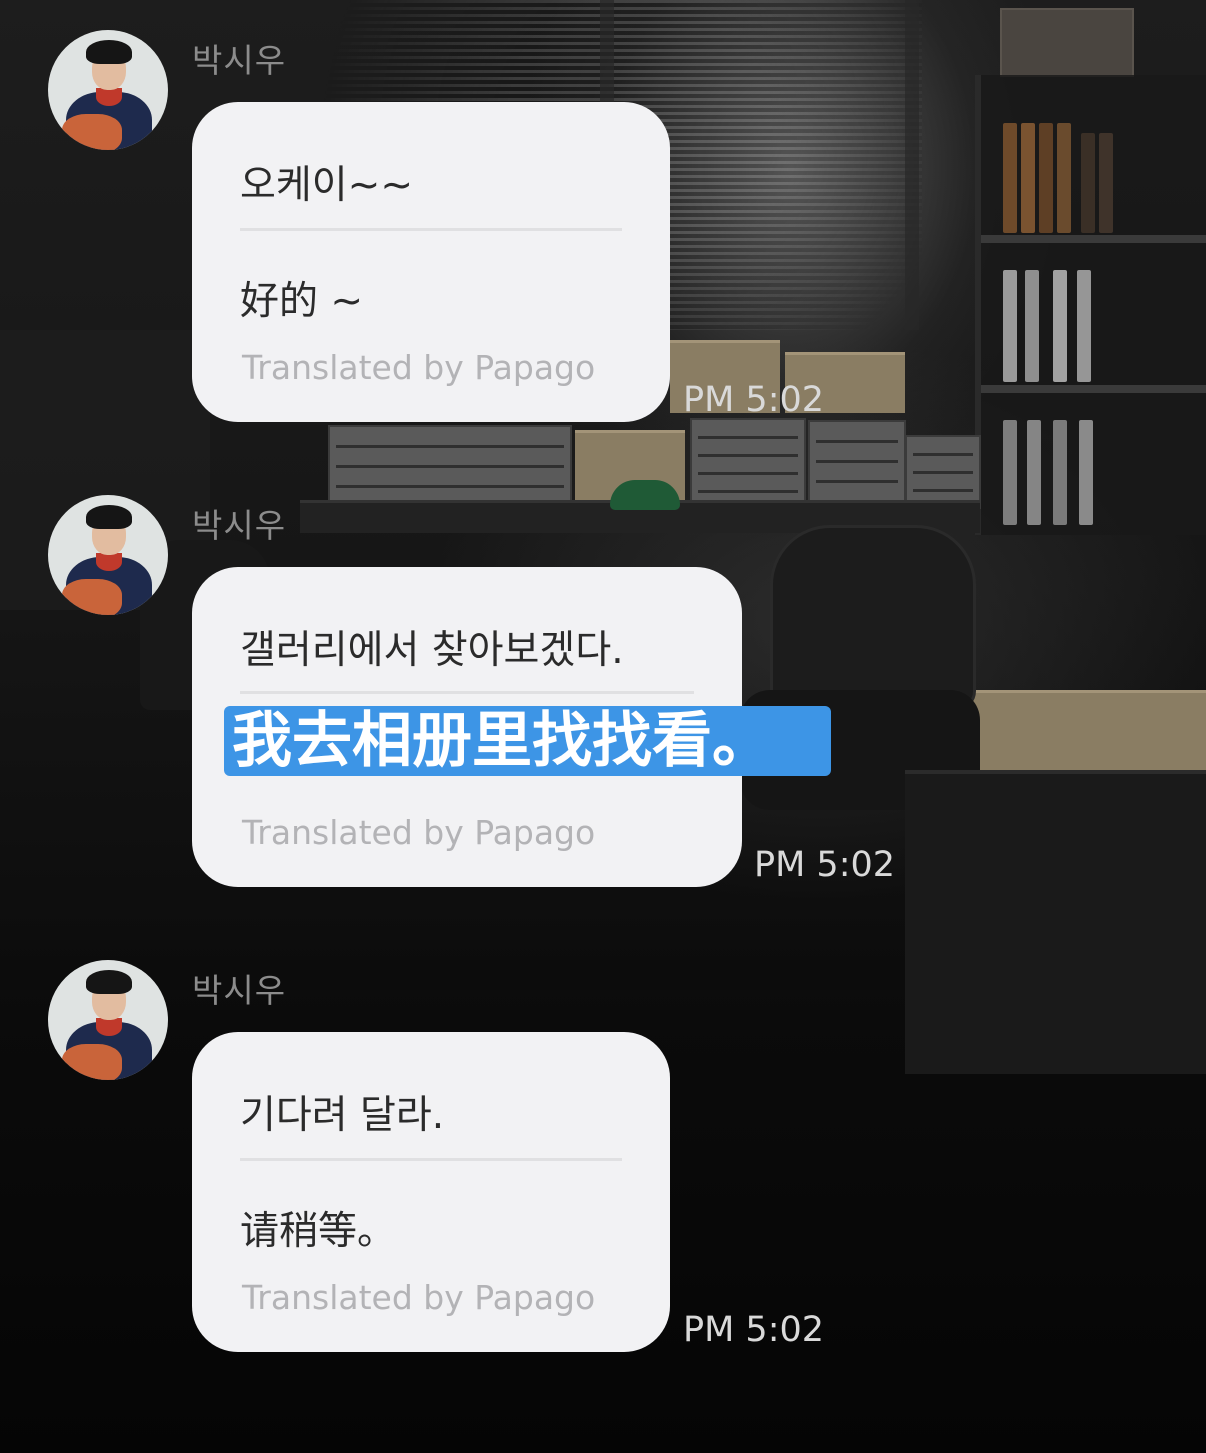 This screenshot has height=1453, width=1206. I want to click on storage-box, so click(1067, 42).